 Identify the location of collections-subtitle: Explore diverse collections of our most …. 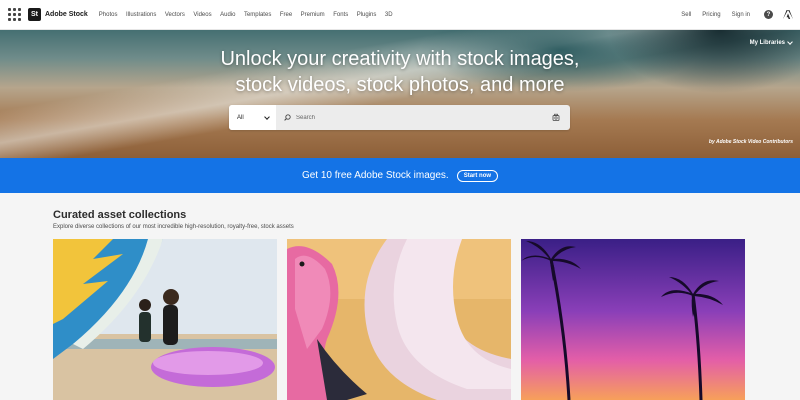
(173, 227).